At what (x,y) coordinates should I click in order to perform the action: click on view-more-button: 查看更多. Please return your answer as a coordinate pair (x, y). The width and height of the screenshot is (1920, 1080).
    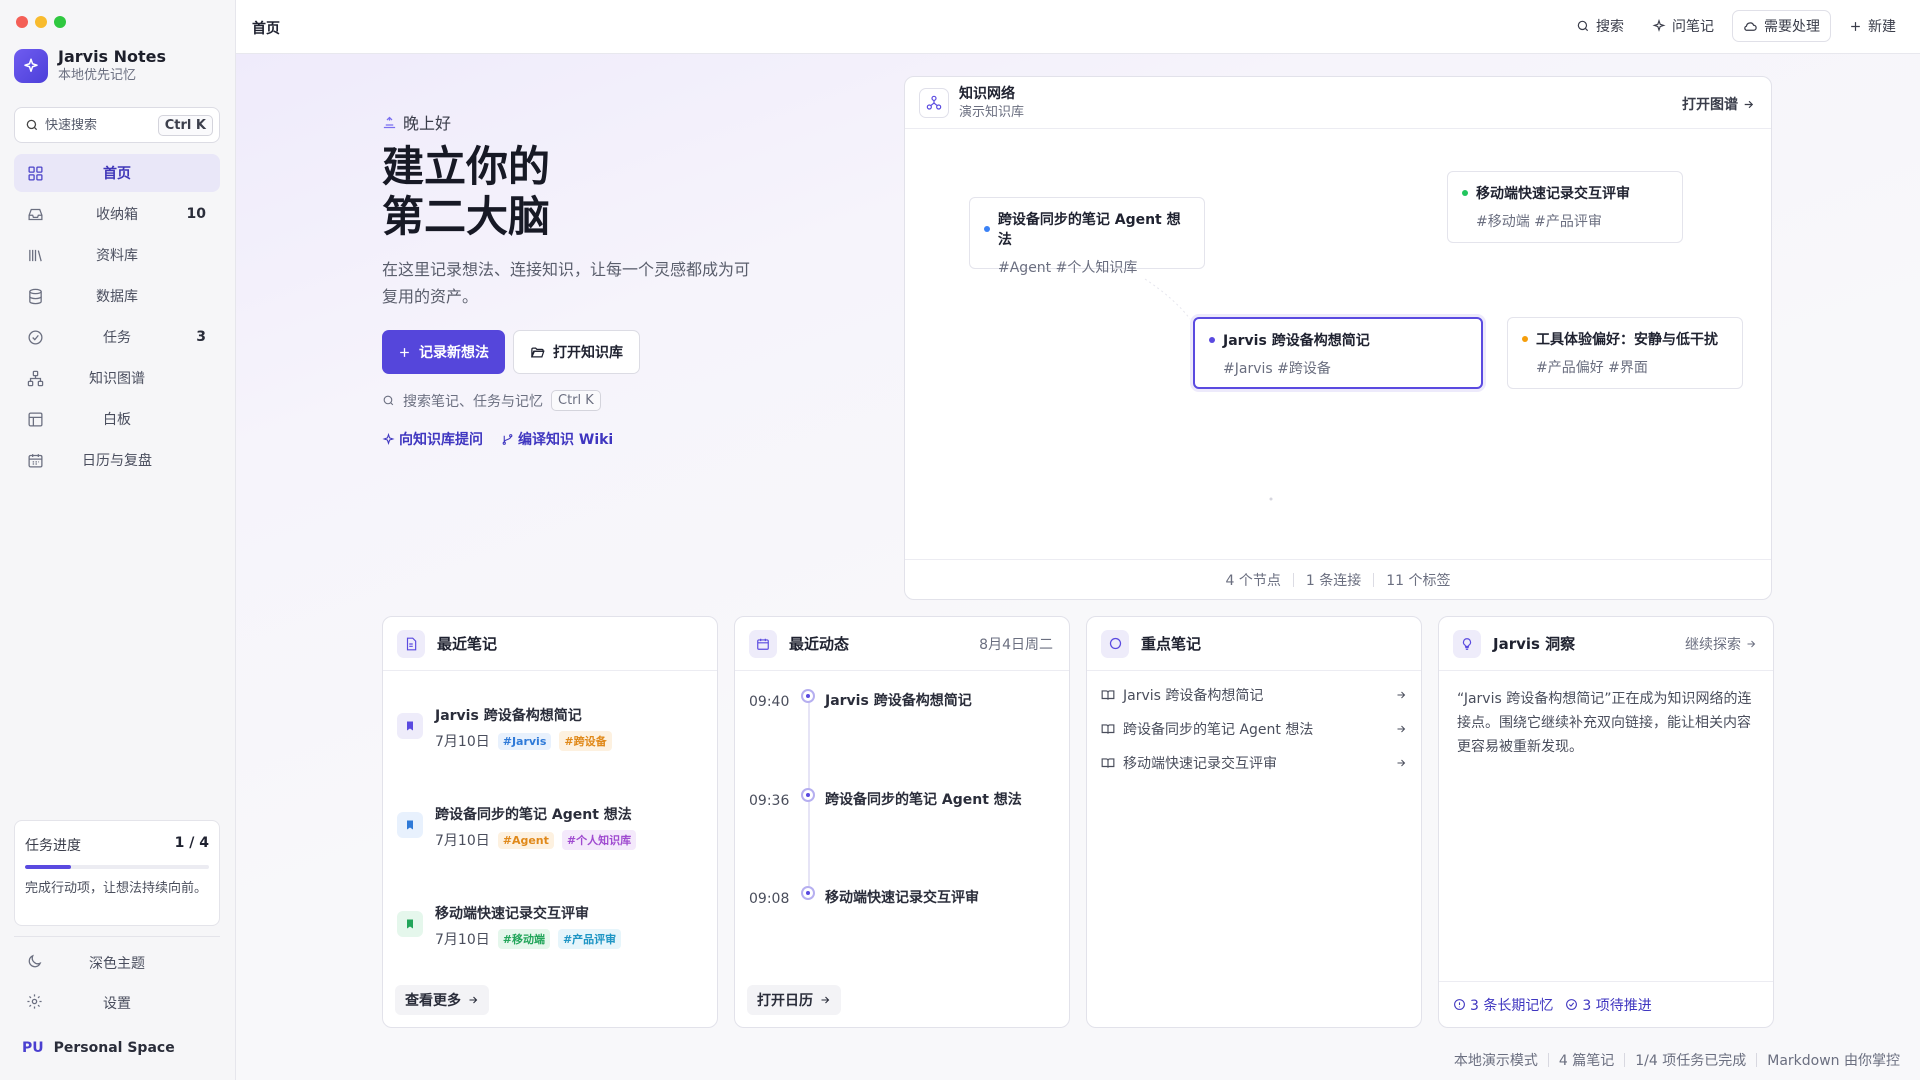
    Looking at the image, I should click on (442, 1000).